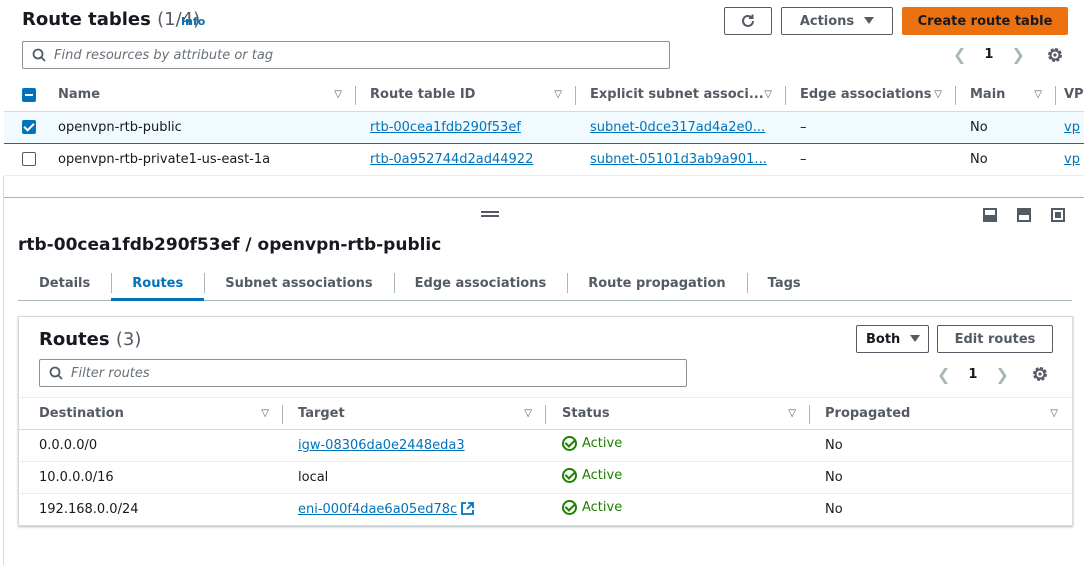 The width and height of the screenshot is (1084, 565). Describe the element at coordinates (423, 95) in the screenshot. I see `column-label: Route table ID` at that location.